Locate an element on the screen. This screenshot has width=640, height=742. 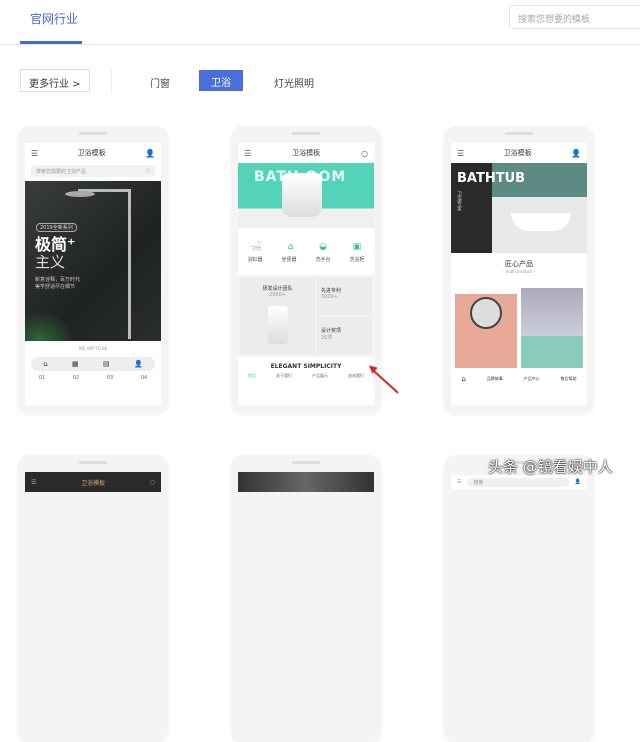
nav-item: 售后帮助 is located at coordinates (569, 379).